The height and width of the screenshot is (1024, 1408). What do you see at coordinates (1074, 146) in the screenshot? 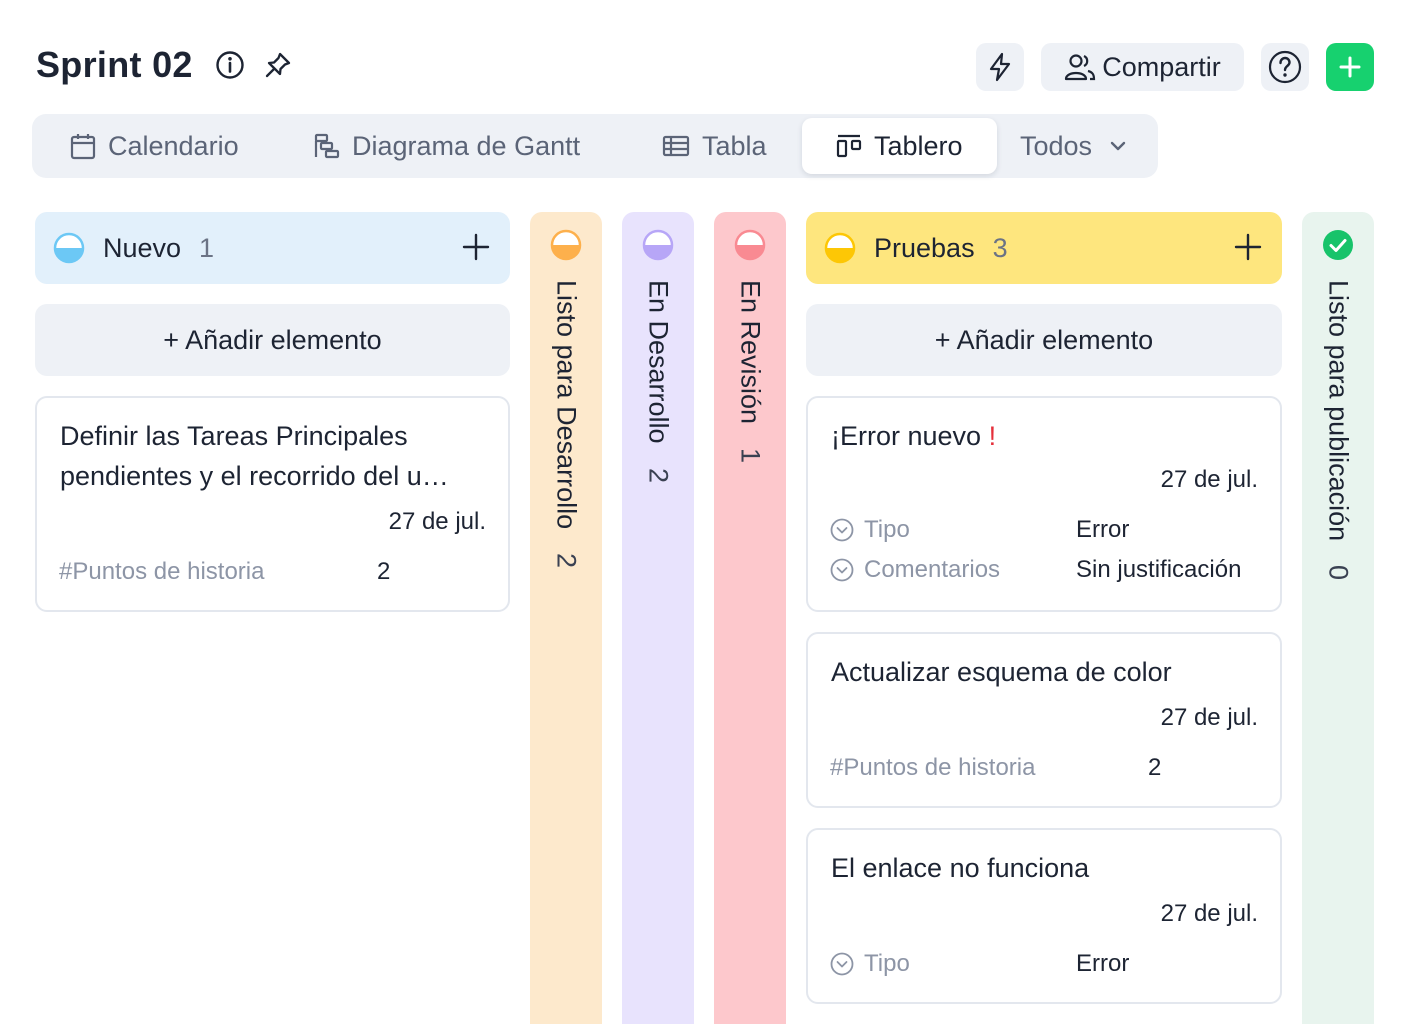
I see `tab-todos: Todos` at bounding box center [1074, 146].